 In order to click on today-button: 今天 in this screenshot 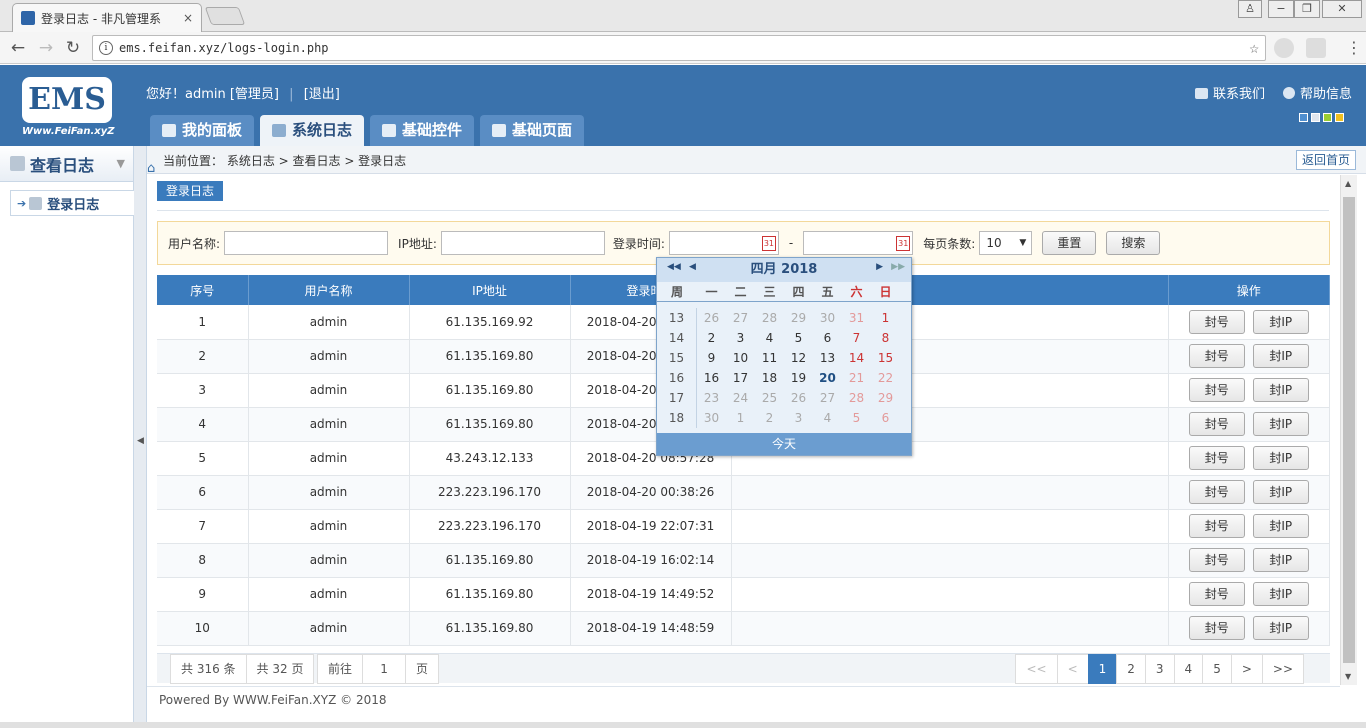, I will do `click(784, 444)`.